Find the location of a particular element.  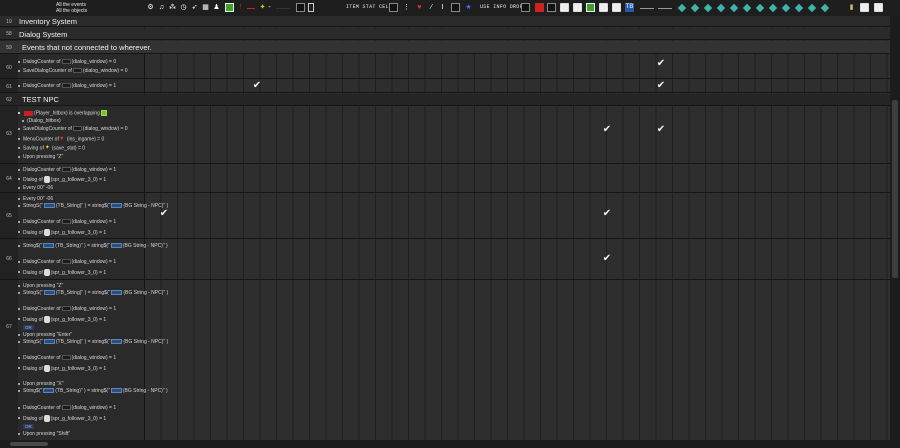

green-square-icon is located at coordinates (590, 7).